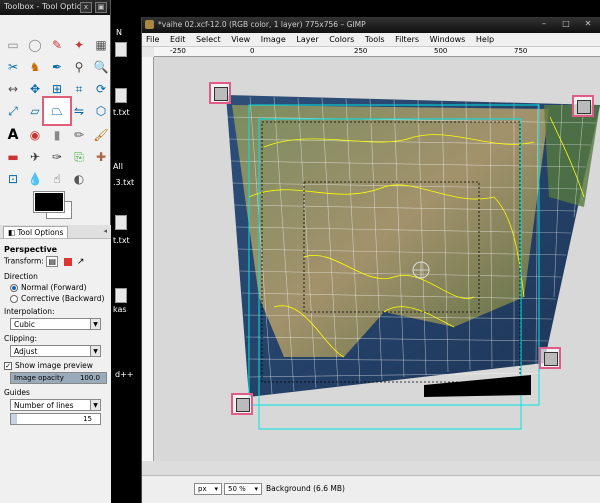 This screenshot has height=503, width=600. What do you see at coordinates (13, 89) in the screenshot?
I see `measure-tool-icon: ↔` at bounding box center [13, 89].